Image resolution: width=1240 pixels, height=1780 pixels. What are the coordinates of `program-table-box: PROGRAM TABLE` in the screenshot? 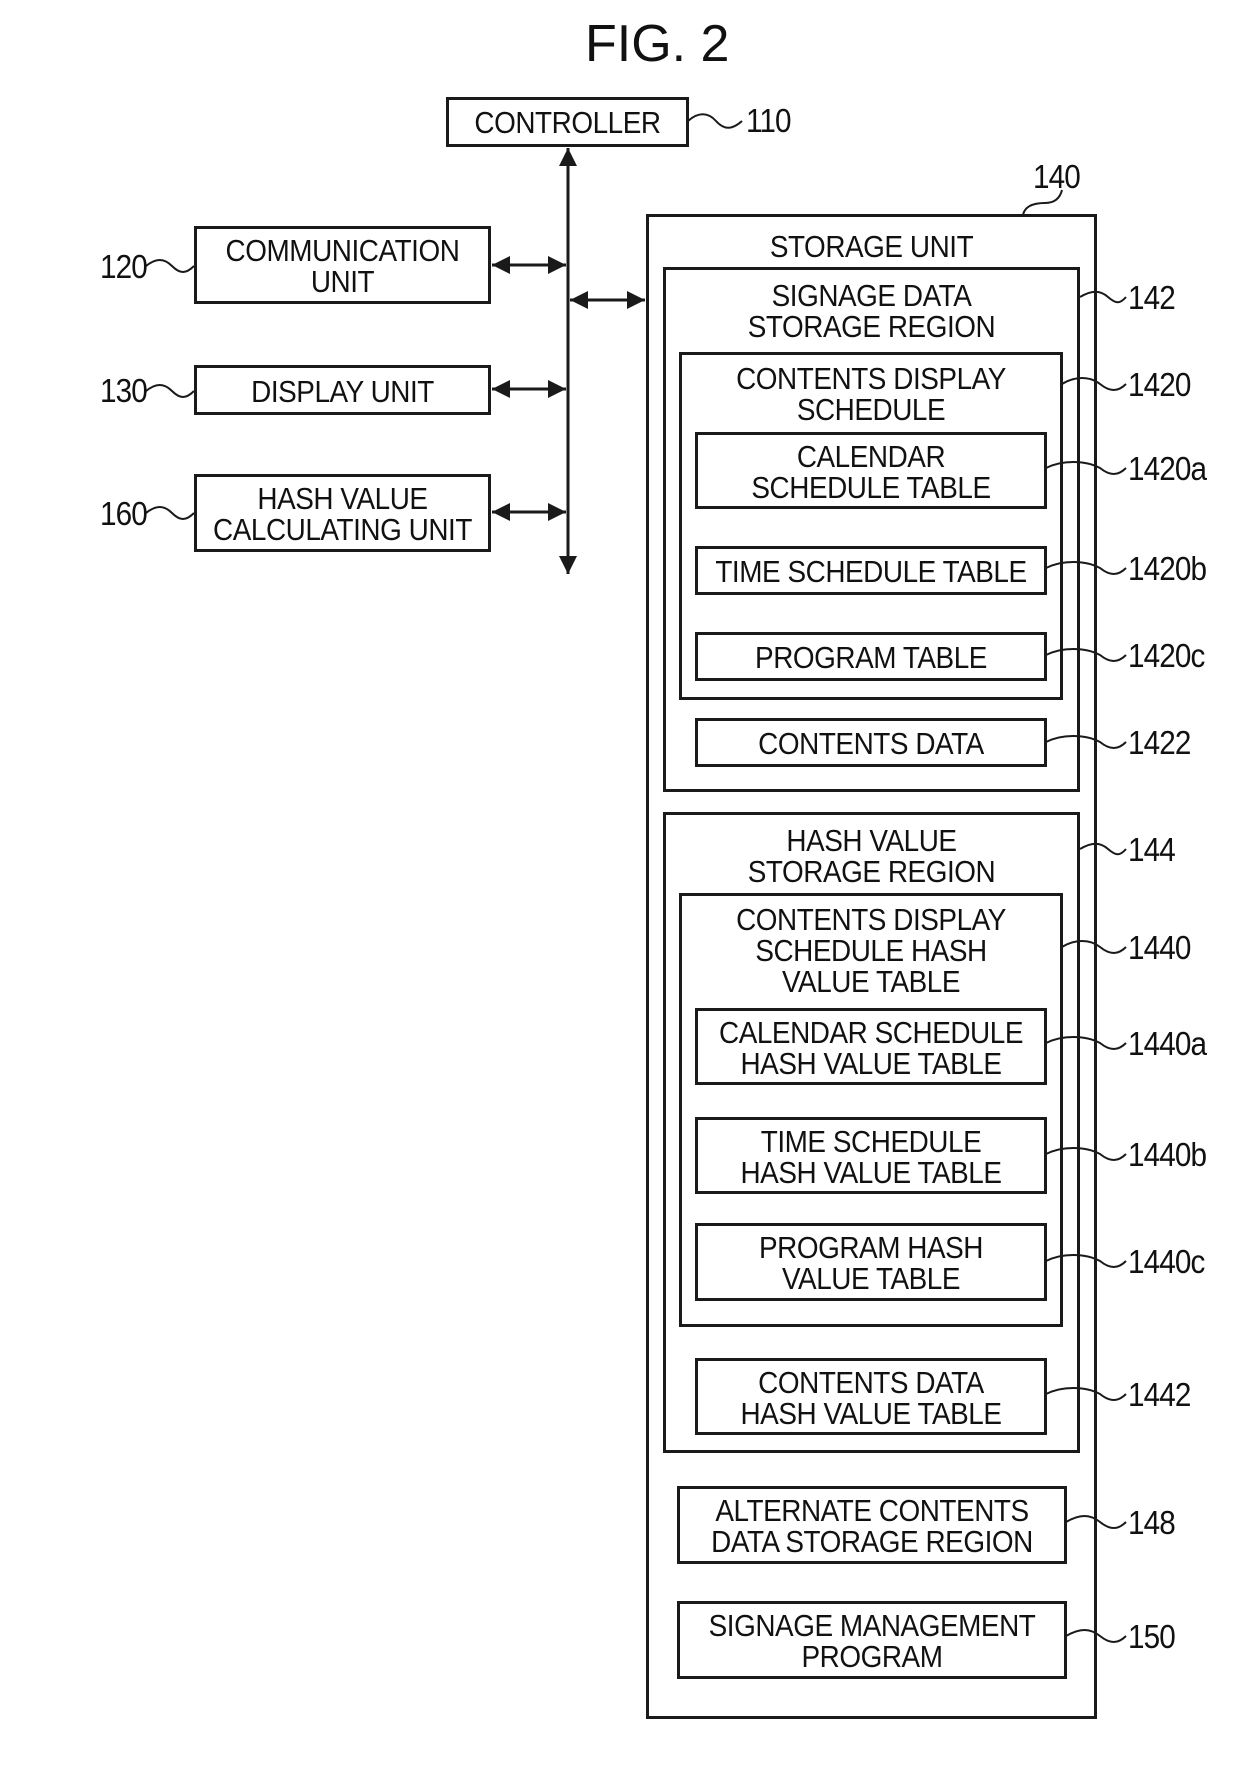 It's located at (871, 656).